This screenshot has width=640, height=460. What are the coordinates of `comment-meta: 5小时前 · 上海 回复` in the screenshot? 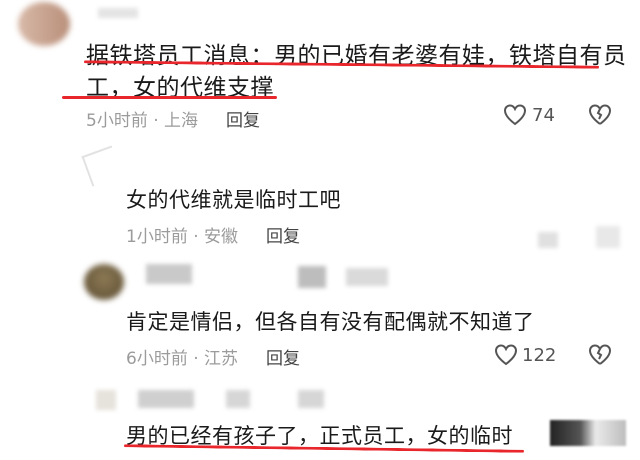 It's located at (173, 118).